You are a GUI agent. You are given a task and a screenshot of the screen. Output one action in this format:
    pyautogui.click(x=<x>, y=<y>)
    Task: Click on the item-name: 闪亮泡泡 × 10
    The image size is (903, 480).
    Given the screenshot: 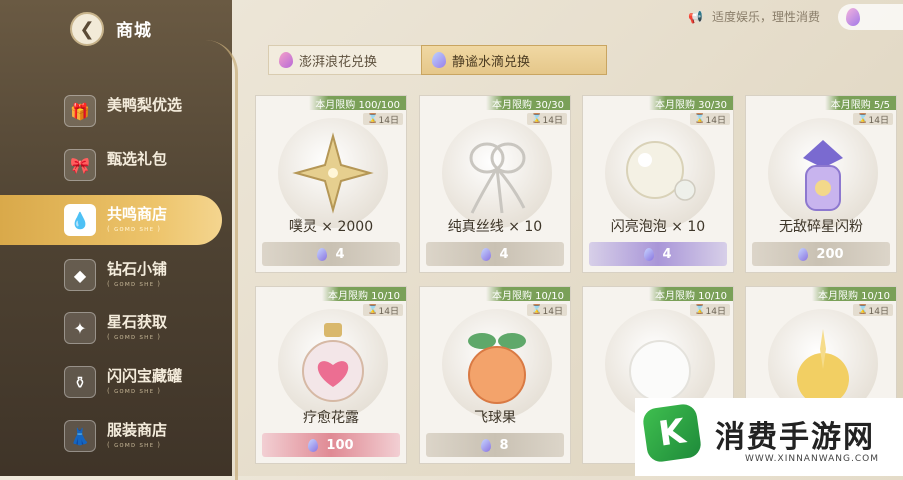 What is the action you would take?
    pyautogui.click(x=658, y=227)
    